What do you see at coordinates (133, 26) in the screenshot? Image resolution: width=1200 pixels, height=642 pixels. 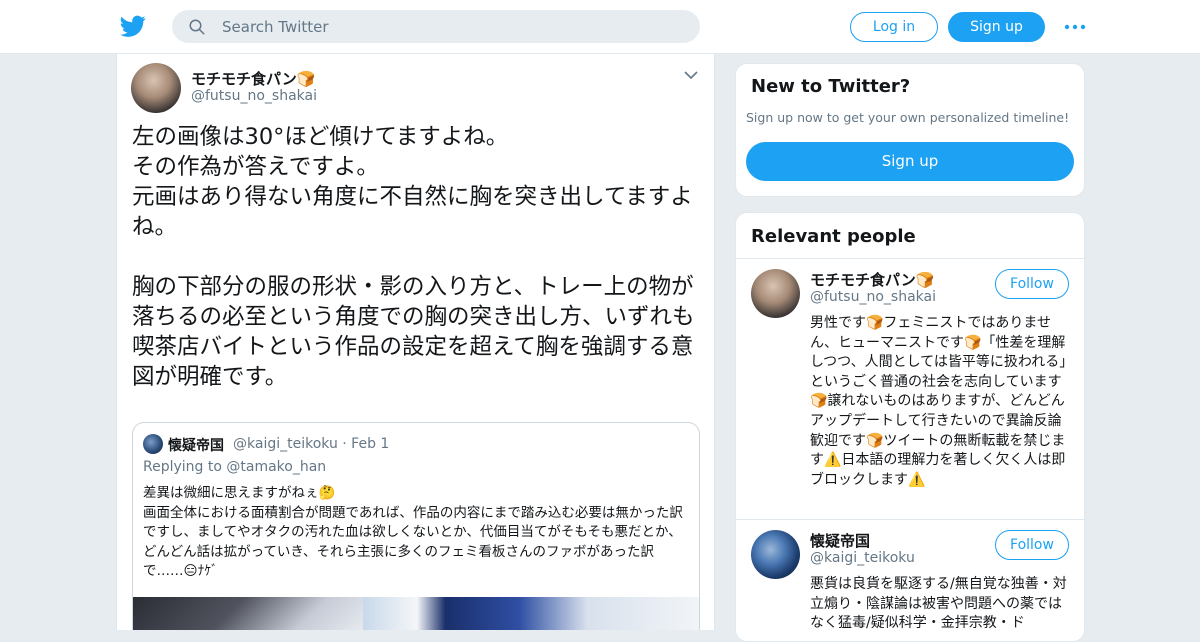 I see `twitter-bird-icon` at bounding box center [133, 26].